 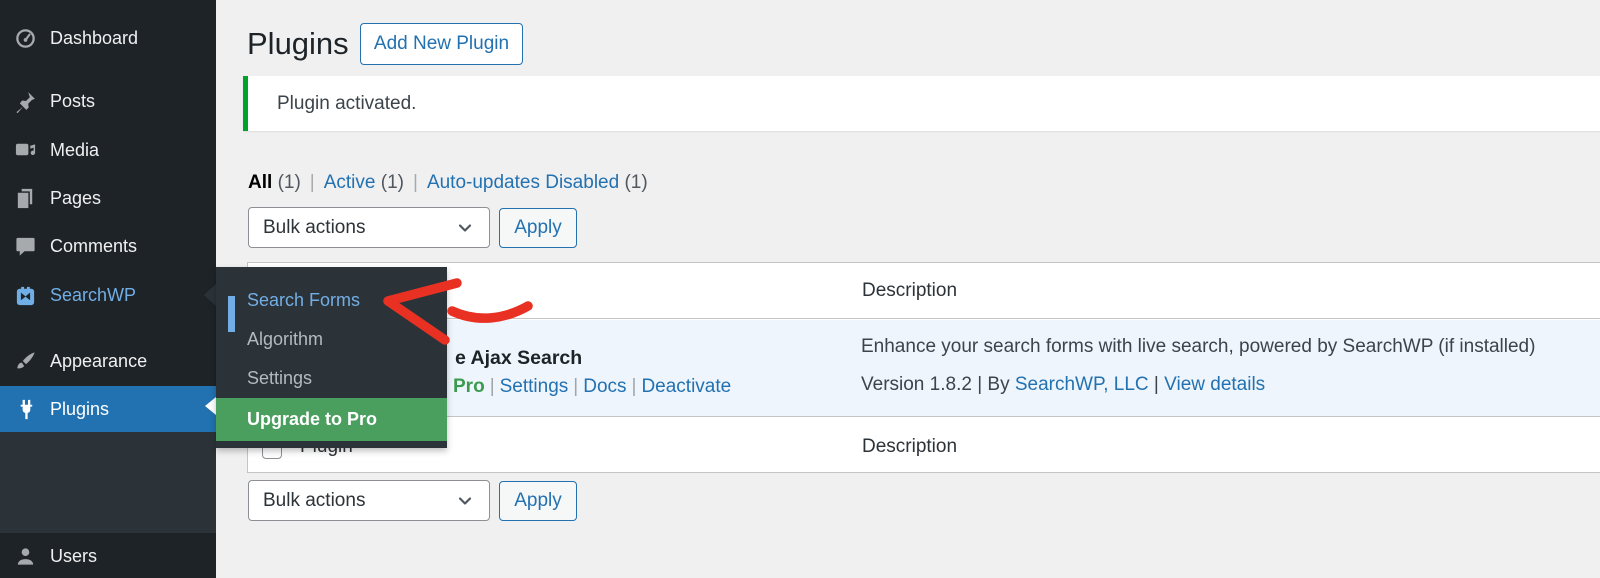 I want to click on sidebar-item-searchwp: SearchWP, so click(x=108, y=295).